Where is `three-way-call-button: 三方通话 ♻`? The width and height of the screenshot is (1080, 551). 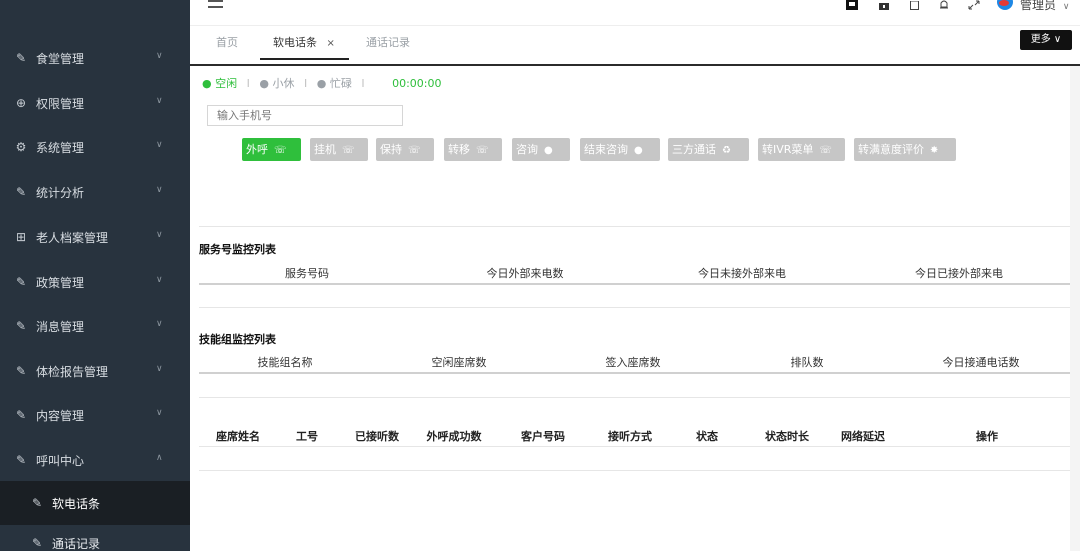 three-way-call-button: 三方通话 ♻ is located at coordinates (708, 149).